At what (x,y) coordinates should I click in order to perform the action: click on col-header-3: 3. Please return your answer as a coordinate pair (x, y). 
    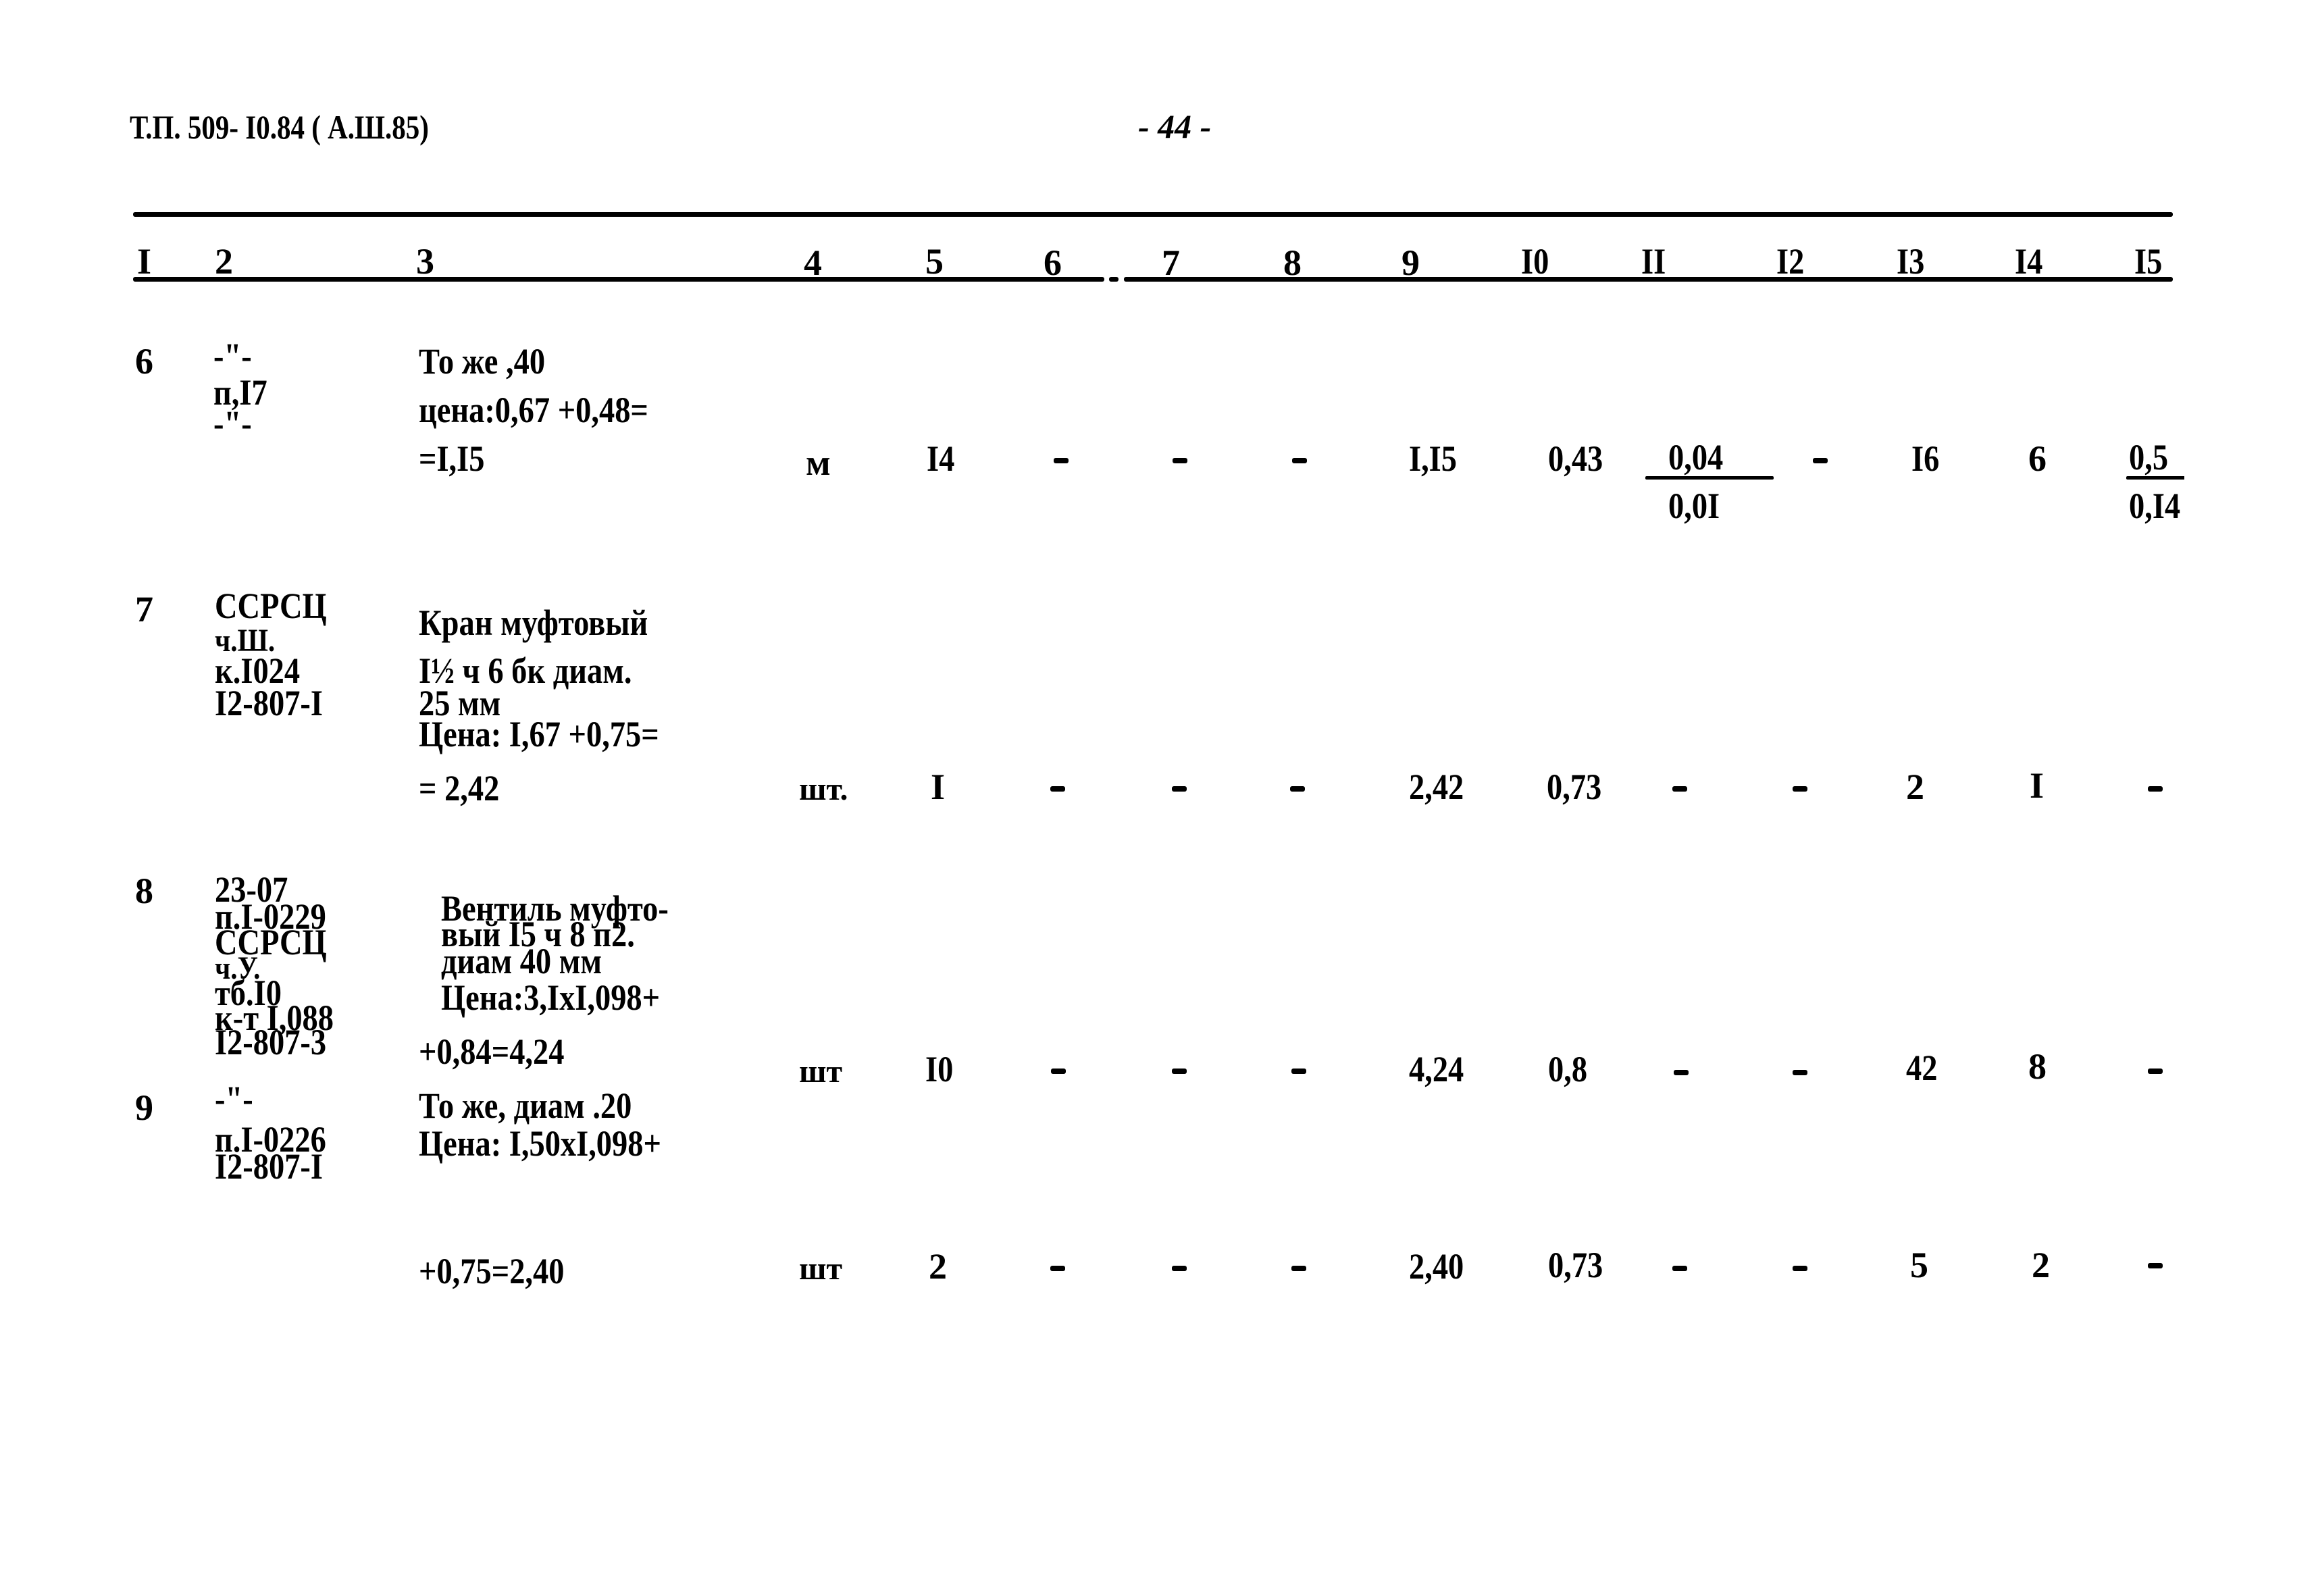
    Looking at the image, I should click on (425, 261).